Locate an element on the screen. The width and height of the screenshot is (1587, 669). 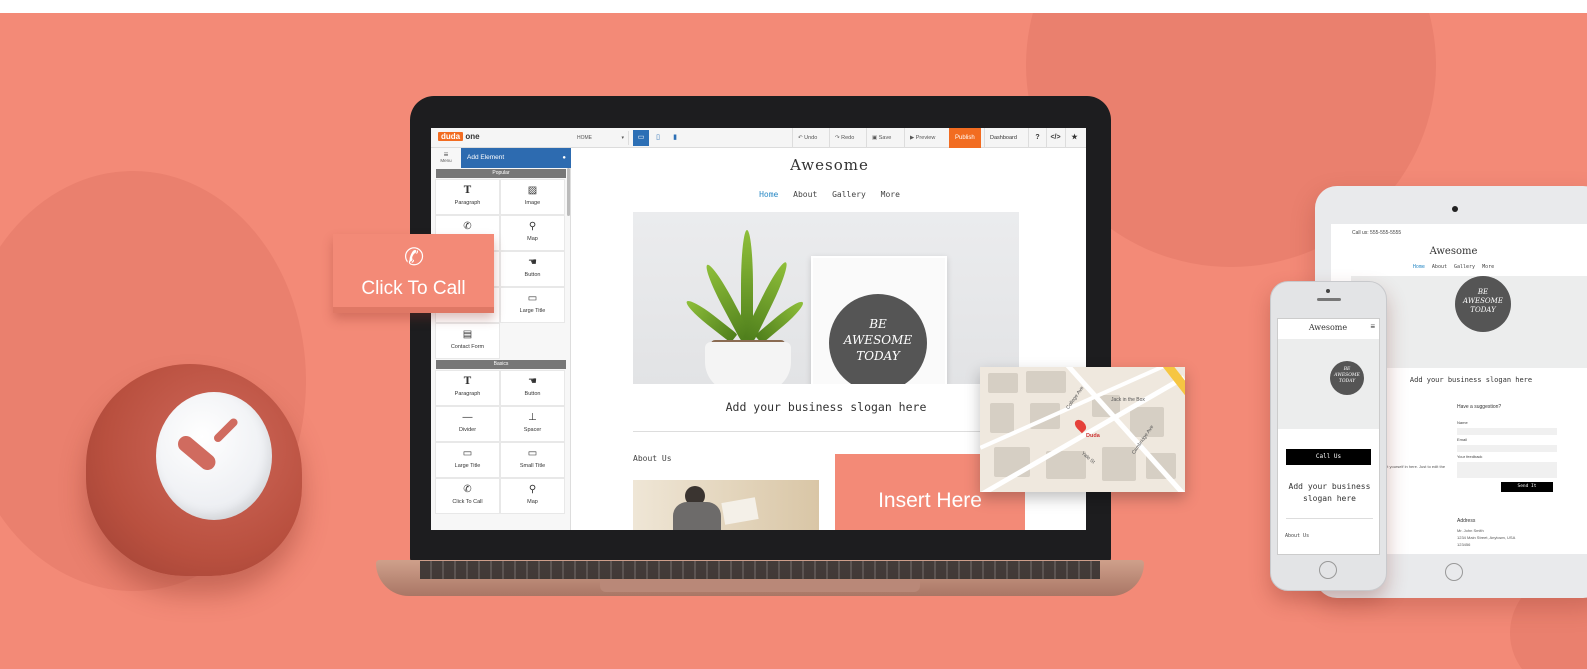
help-button: ? is located at coordinates (1037, 138).